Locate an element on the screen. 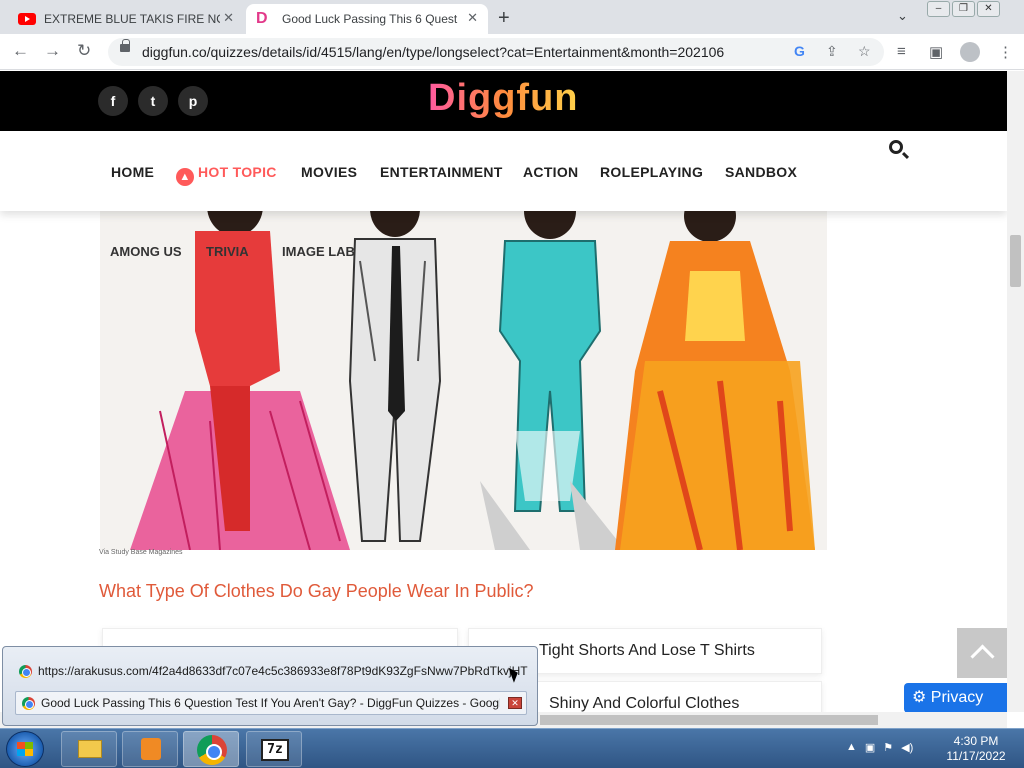  nav-entertainment: ENTERTAINMENT is located at coordinates (441, 172).